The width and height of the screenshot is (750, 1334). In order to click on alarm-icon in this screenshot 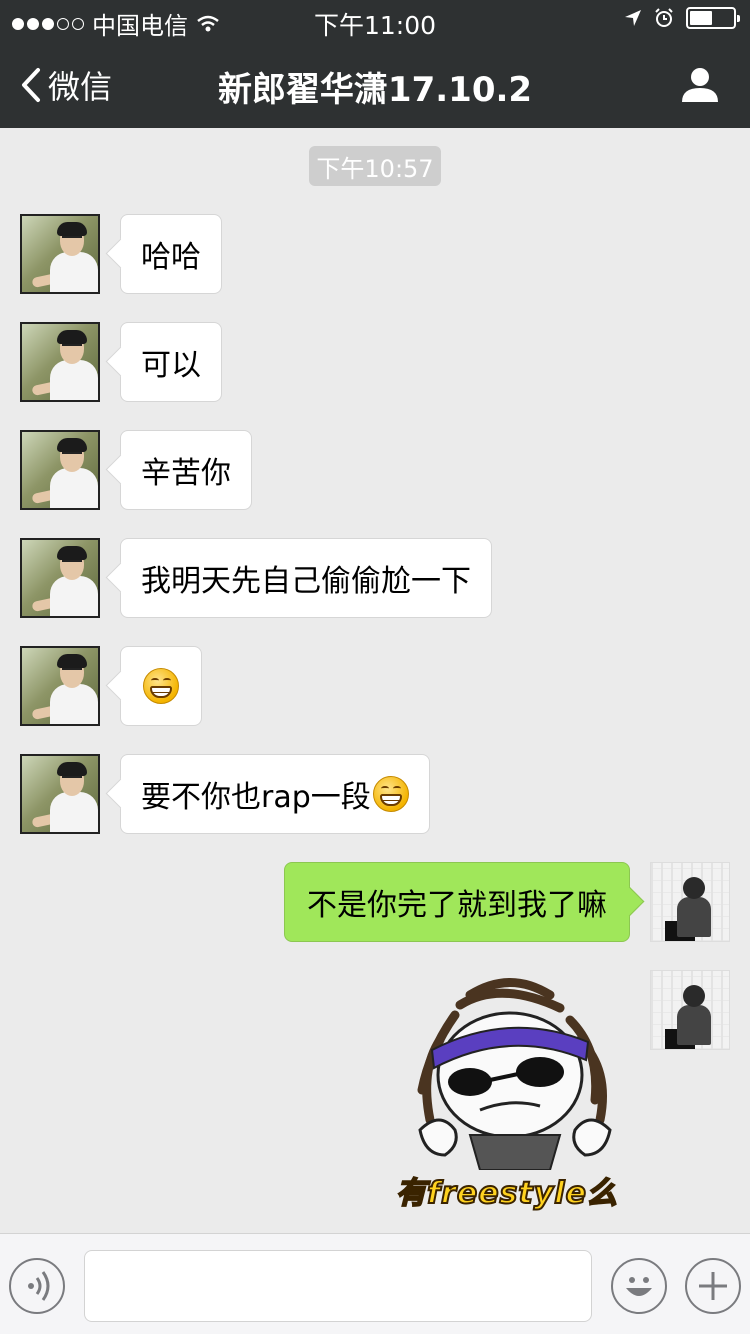, I will do `click(664, 17)`.